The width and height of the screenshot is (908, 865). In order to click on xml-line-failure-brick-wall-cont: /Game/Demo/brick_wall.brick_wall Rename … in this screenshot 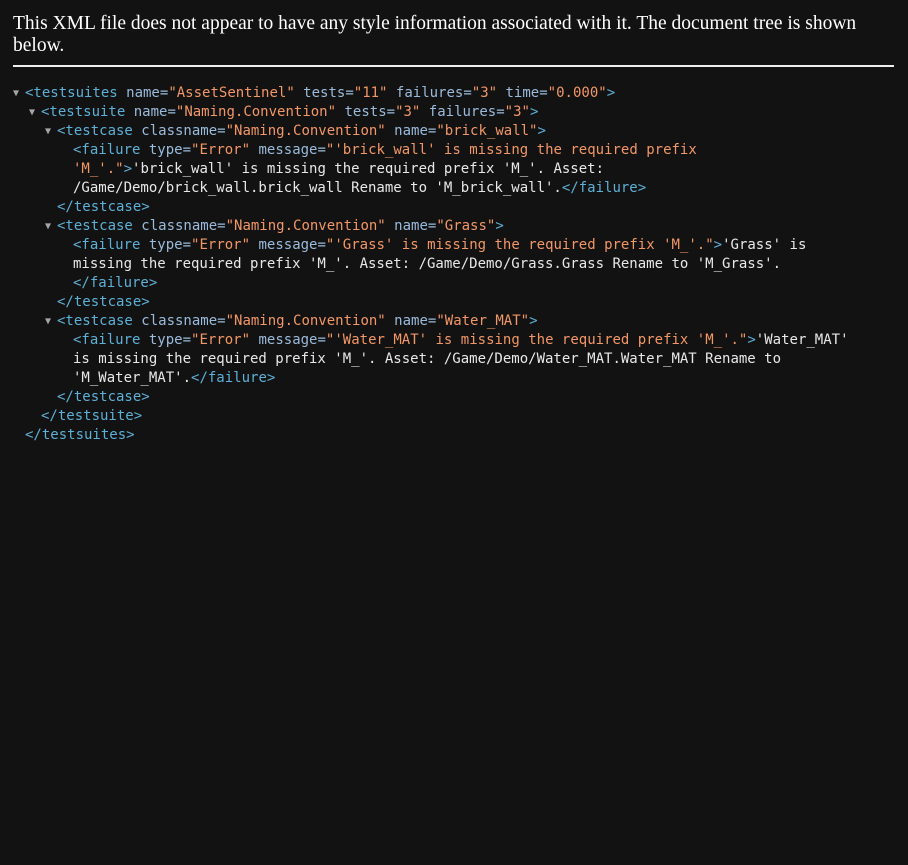, I will do `click(454, 188)`.